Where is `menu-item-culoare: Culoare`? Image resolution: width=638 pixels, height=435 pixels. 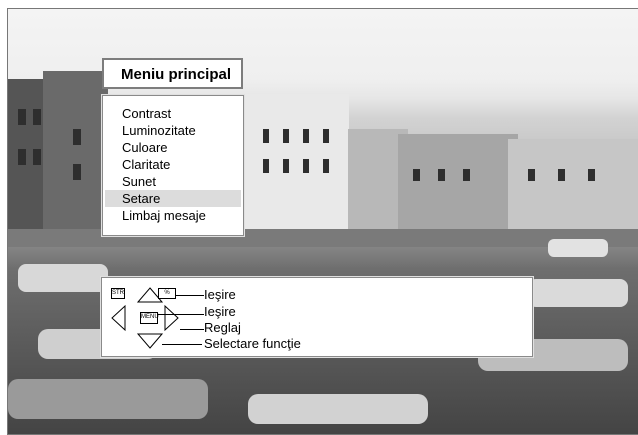
menu-item-culoare: Culoare is located at coordinates (173, 147).